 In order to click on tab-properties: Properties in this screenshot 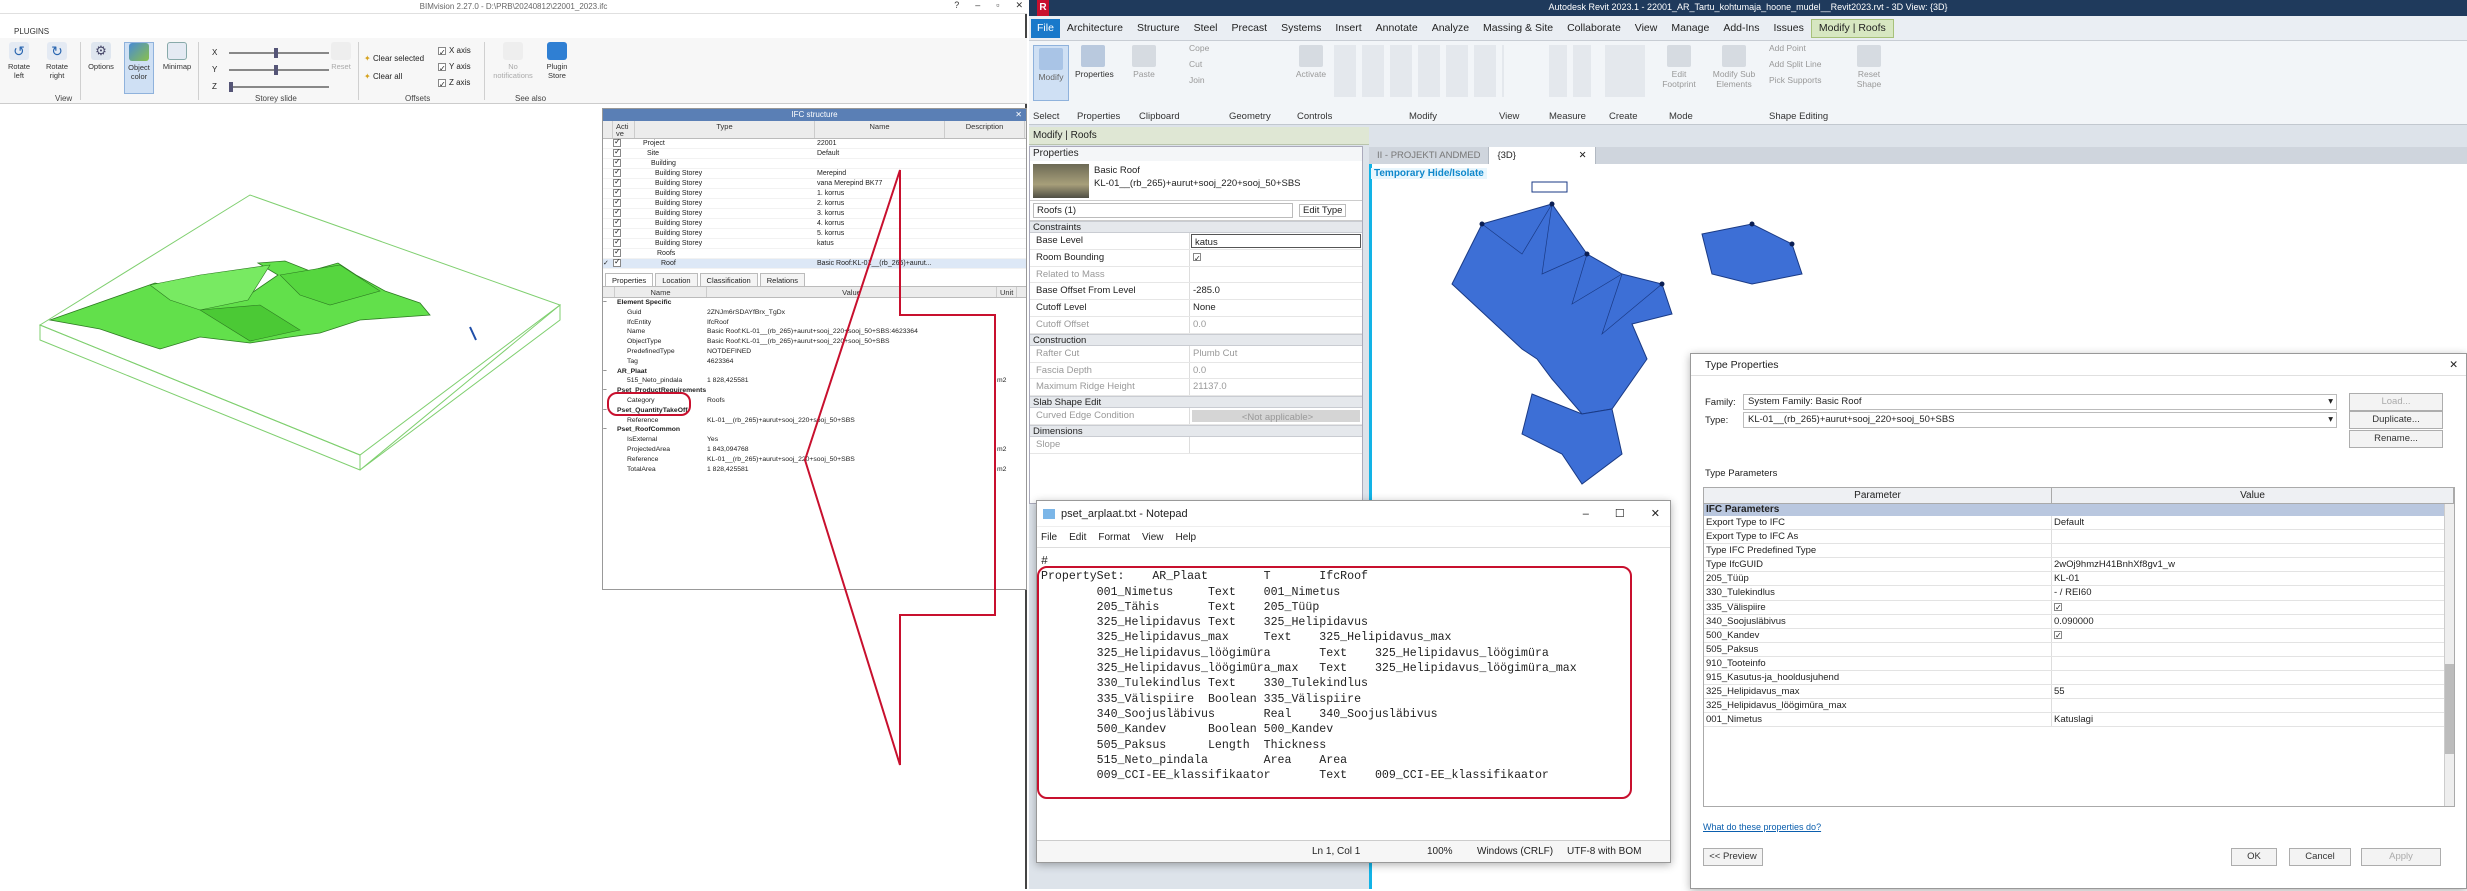, I will do `click(629, 279)`.